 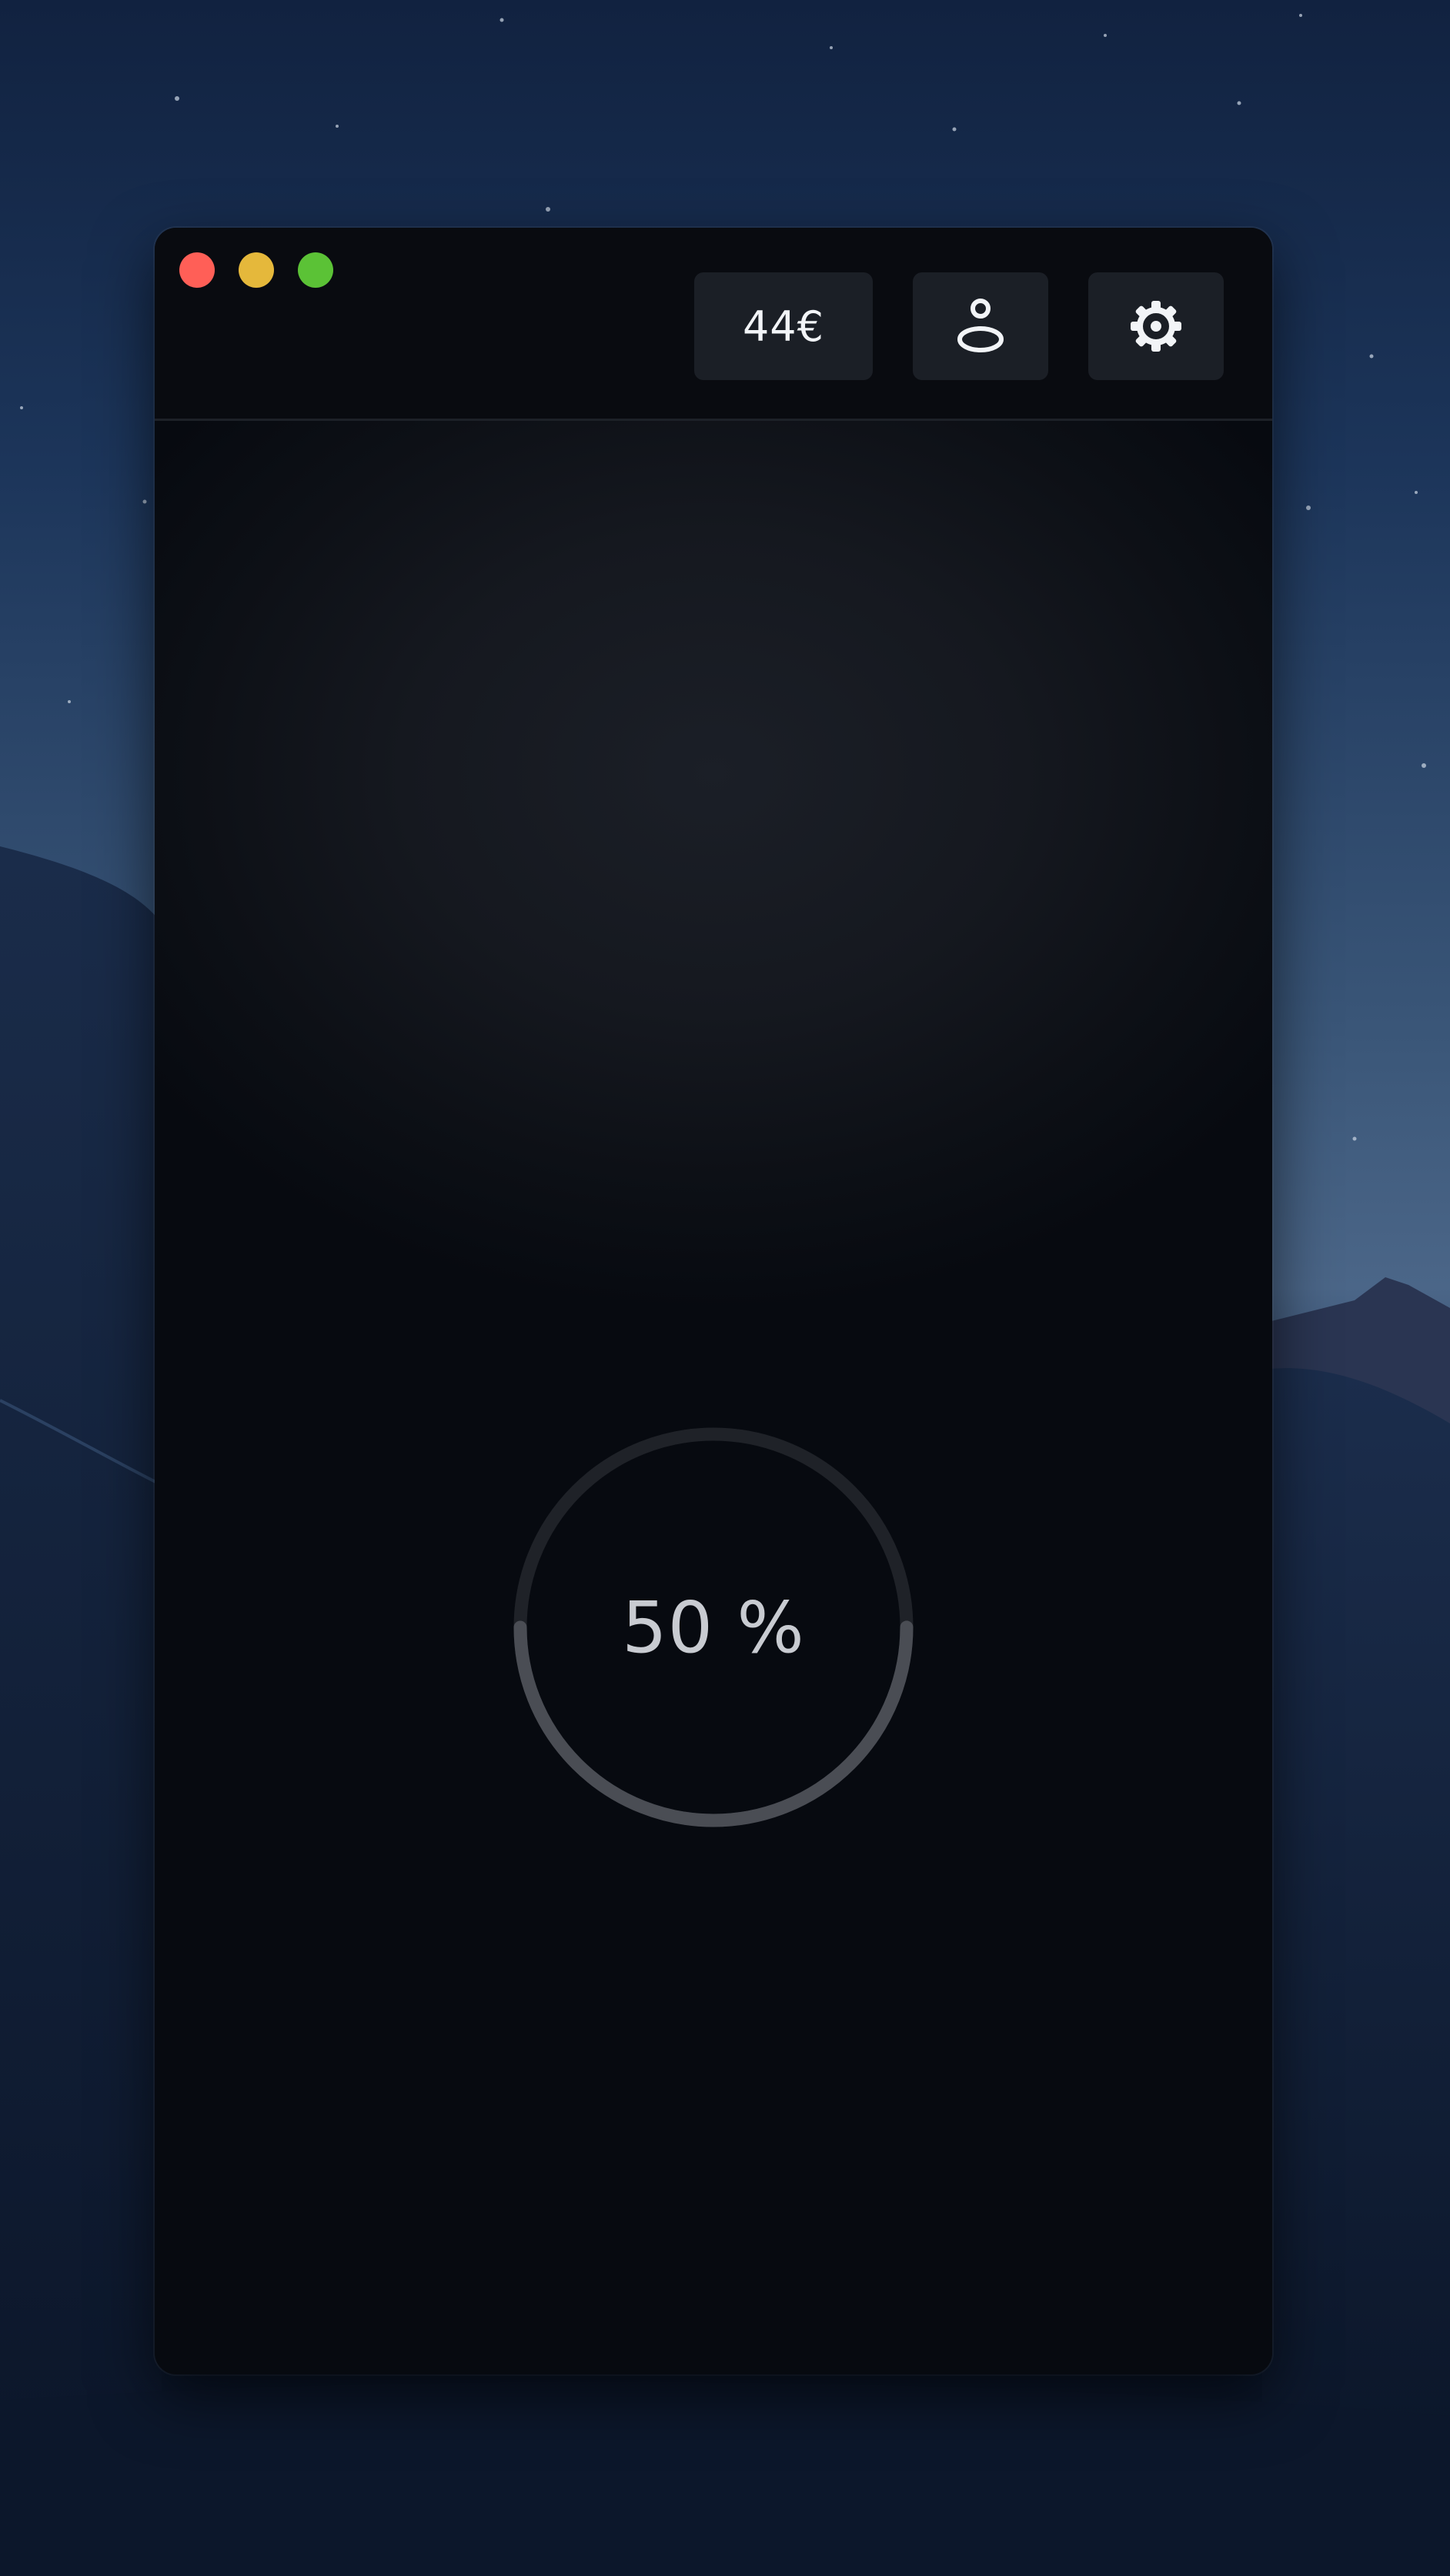 I want to click on title-bar: 44€, so click(x=713, y=325).